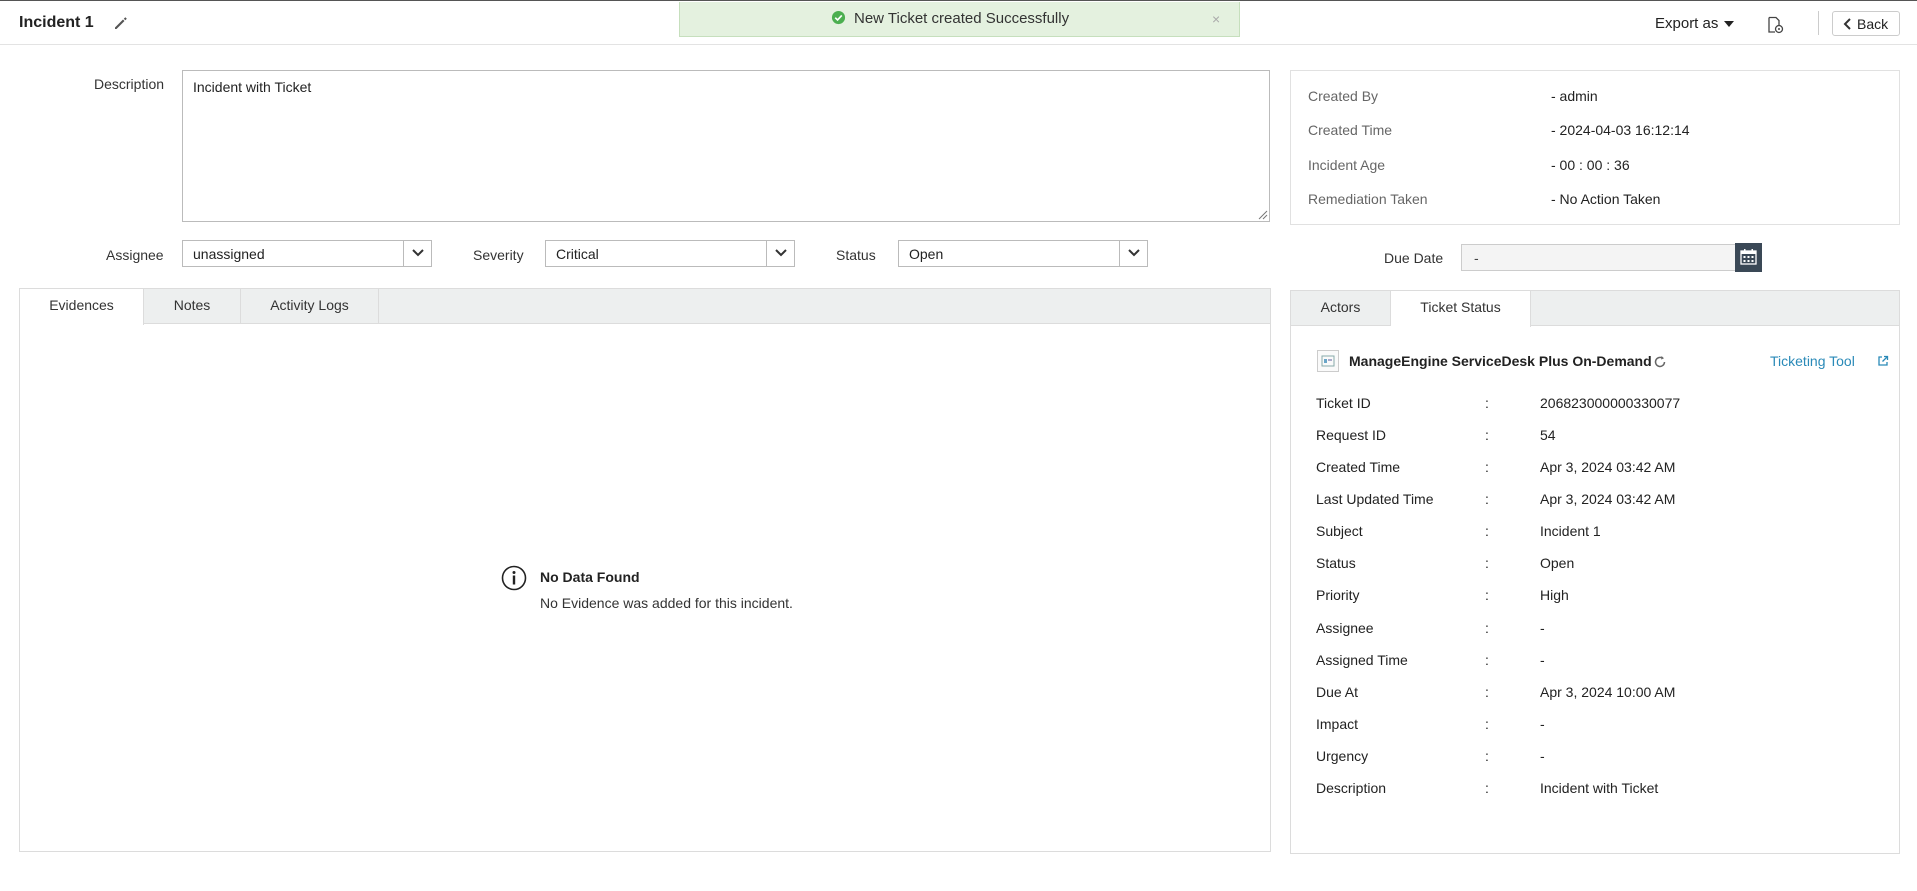 The image size is (1917, 891). Describe the element at coordinates (577, 254) in the screenshot. I see `severity-value: Critical` at that location.